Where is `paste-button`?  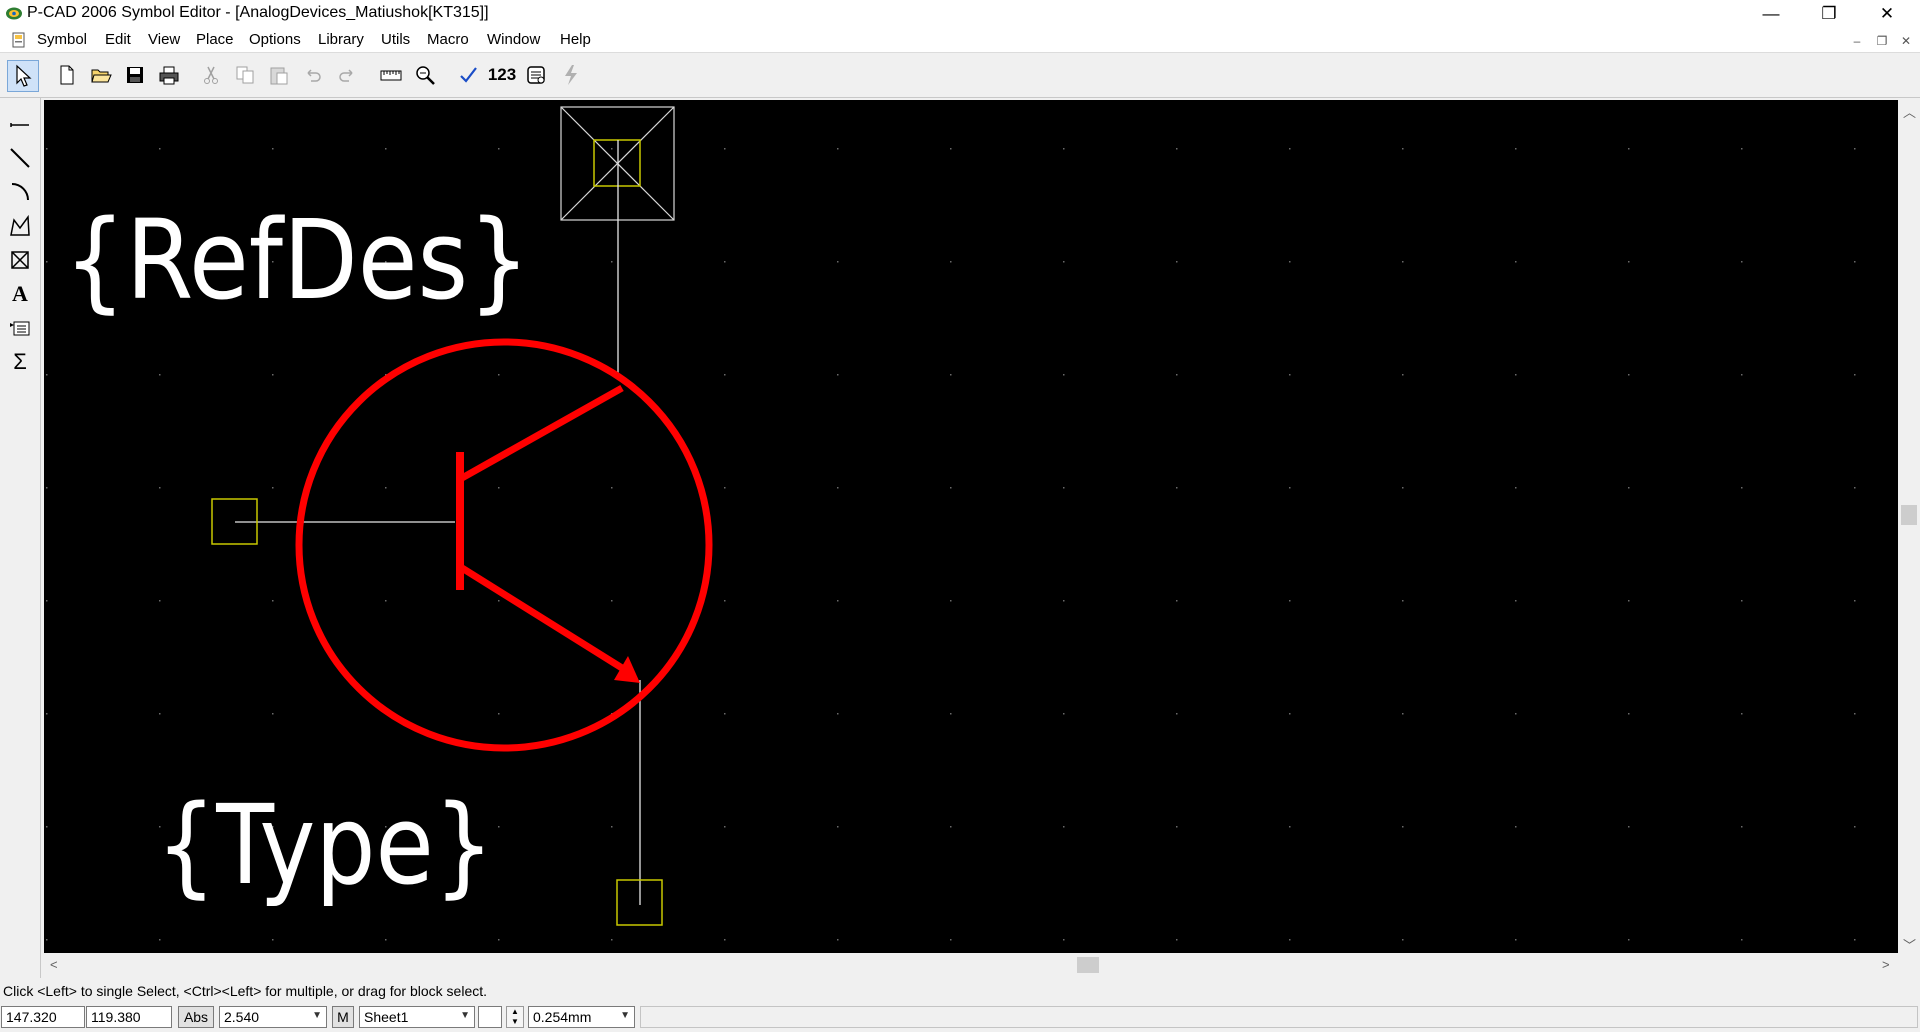 paste-button is located at coordinates (279, 75).